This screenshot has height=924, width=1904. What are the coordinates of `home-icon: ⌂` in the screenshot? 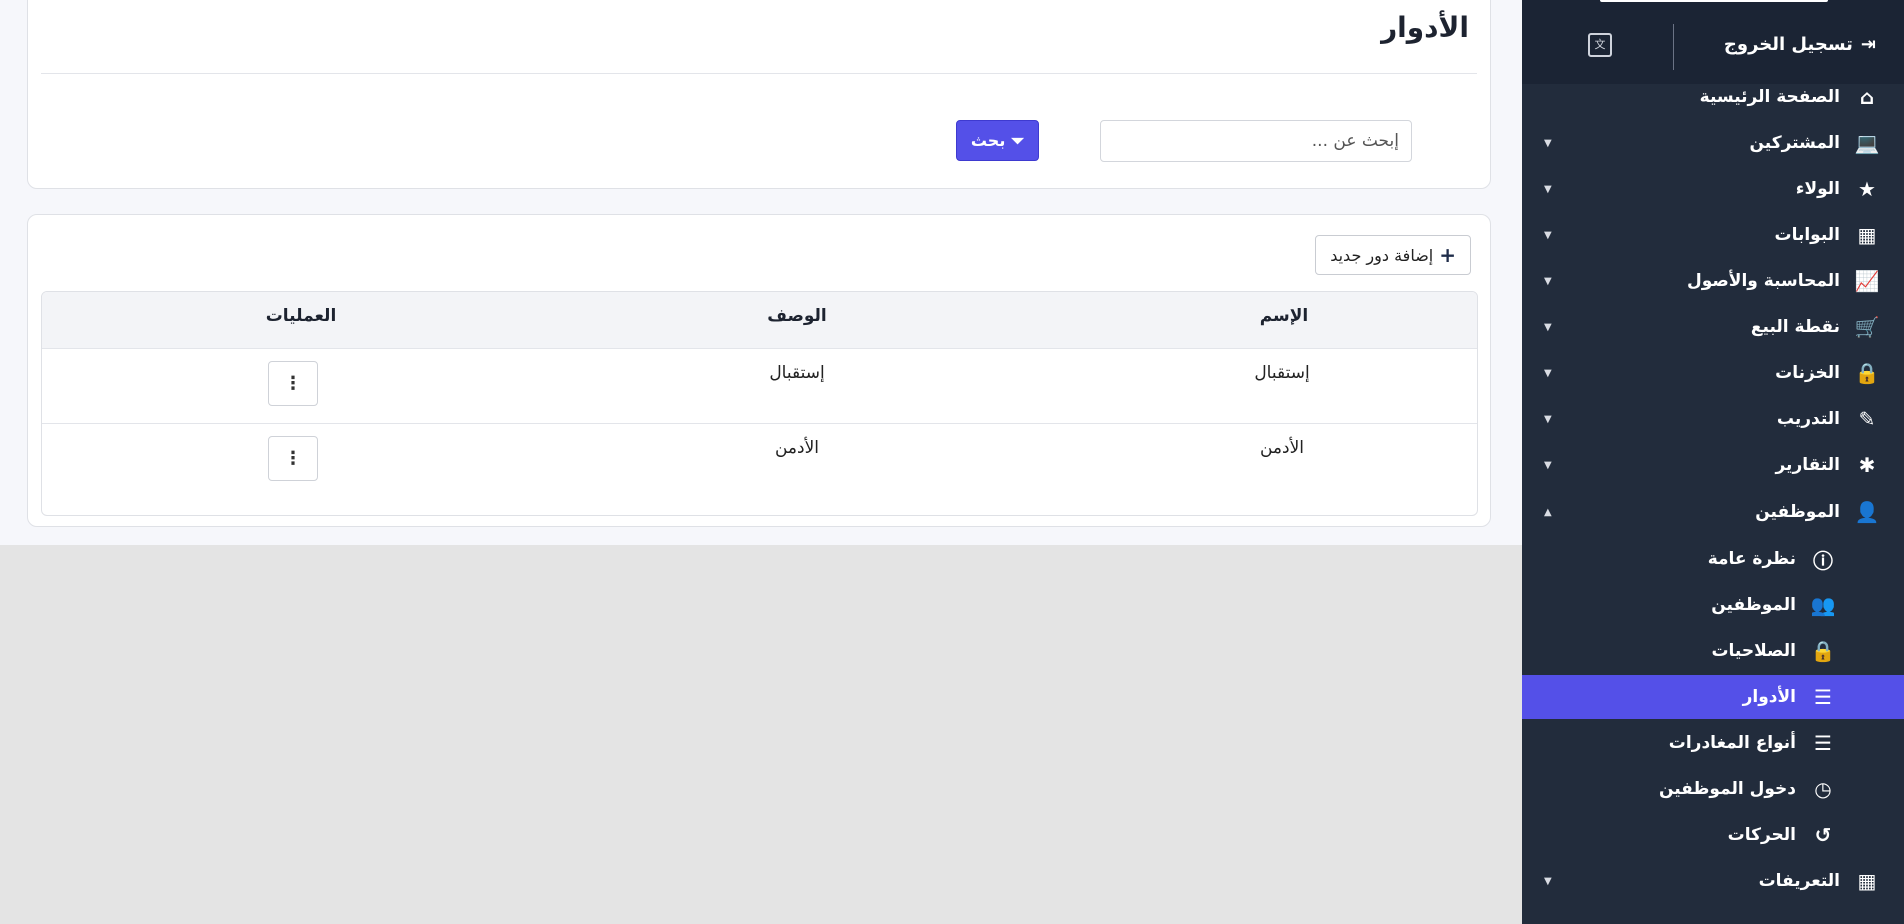 It's located at (1867, 97).